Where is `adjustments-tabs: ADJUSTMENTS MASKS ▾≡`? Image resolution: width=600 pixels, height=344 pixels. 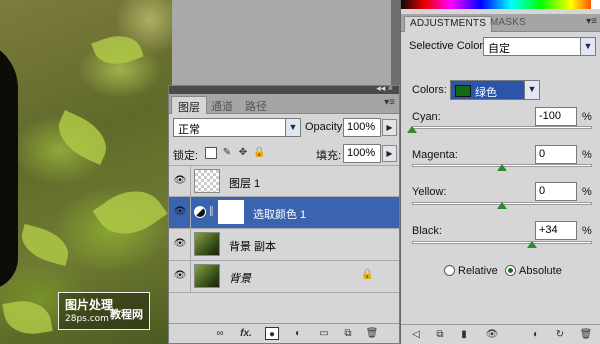
adjustments-tabs: ADJUSTMENTS MASKS ▾≡ is located at coordinates (500, 23).